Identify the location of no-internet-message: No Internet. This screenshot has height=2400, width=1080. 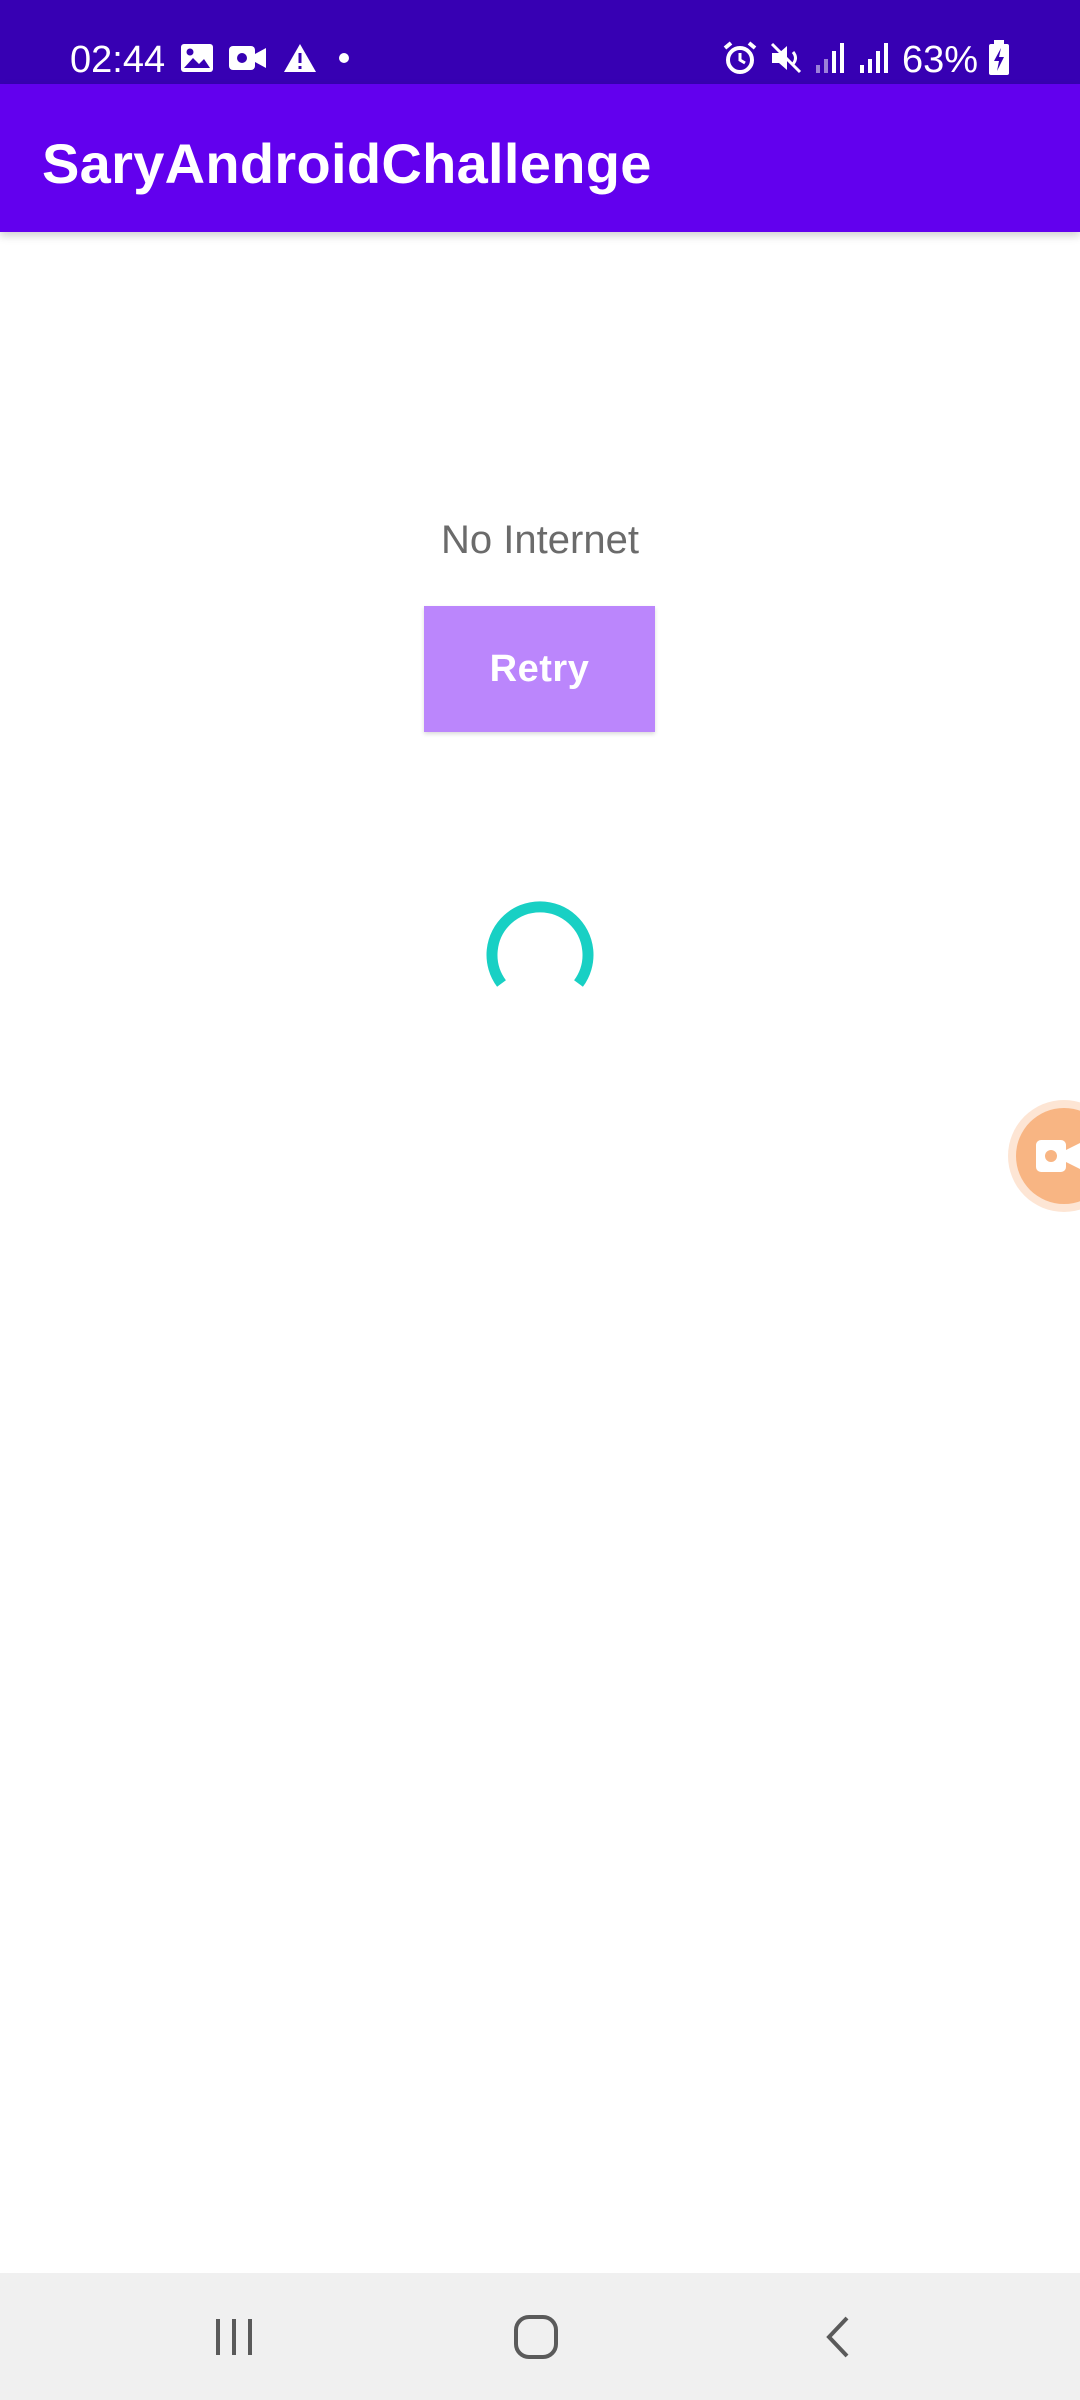
(540, 540).